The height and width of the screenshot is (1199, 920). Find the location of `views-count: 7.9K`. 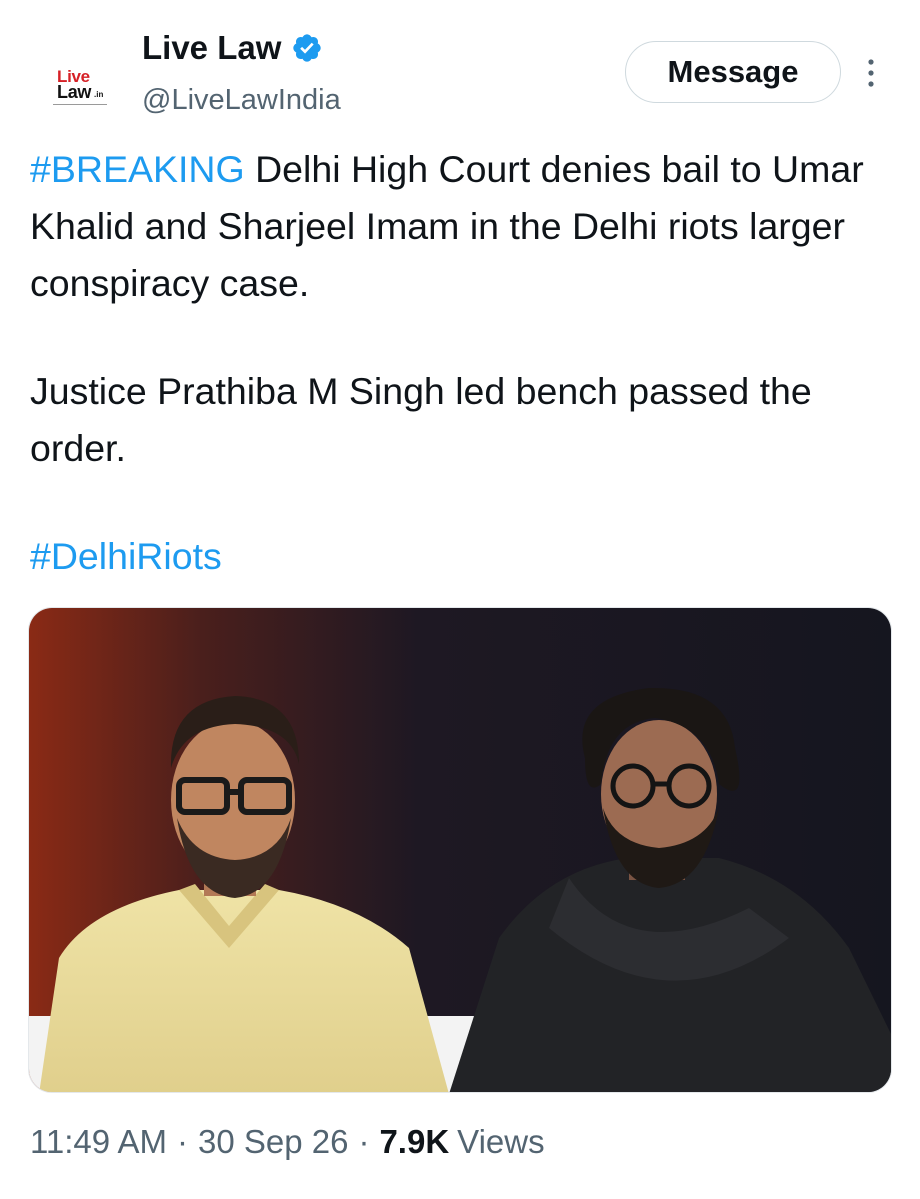

views-count: 7.9K is located at coordinates (414, 1141).